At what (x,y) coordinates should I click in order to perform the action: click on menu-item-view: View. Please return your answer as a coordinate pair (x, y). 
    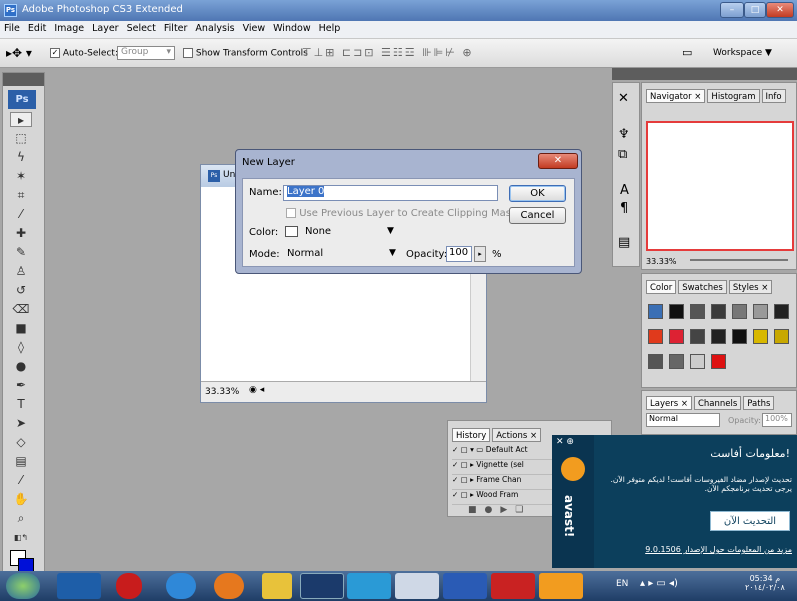
    Looking at the image, I should click on (254, 27).